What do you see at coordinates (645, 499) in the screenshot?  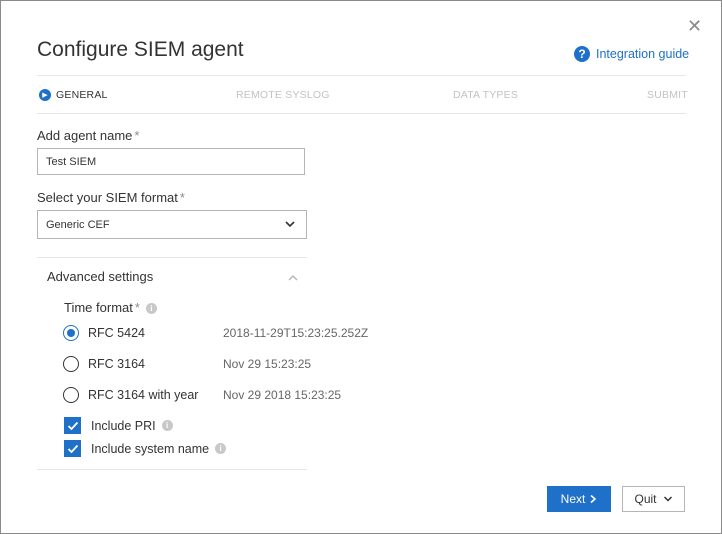 I see `quit-button-label: Quit` at bounding box center [645, 499].